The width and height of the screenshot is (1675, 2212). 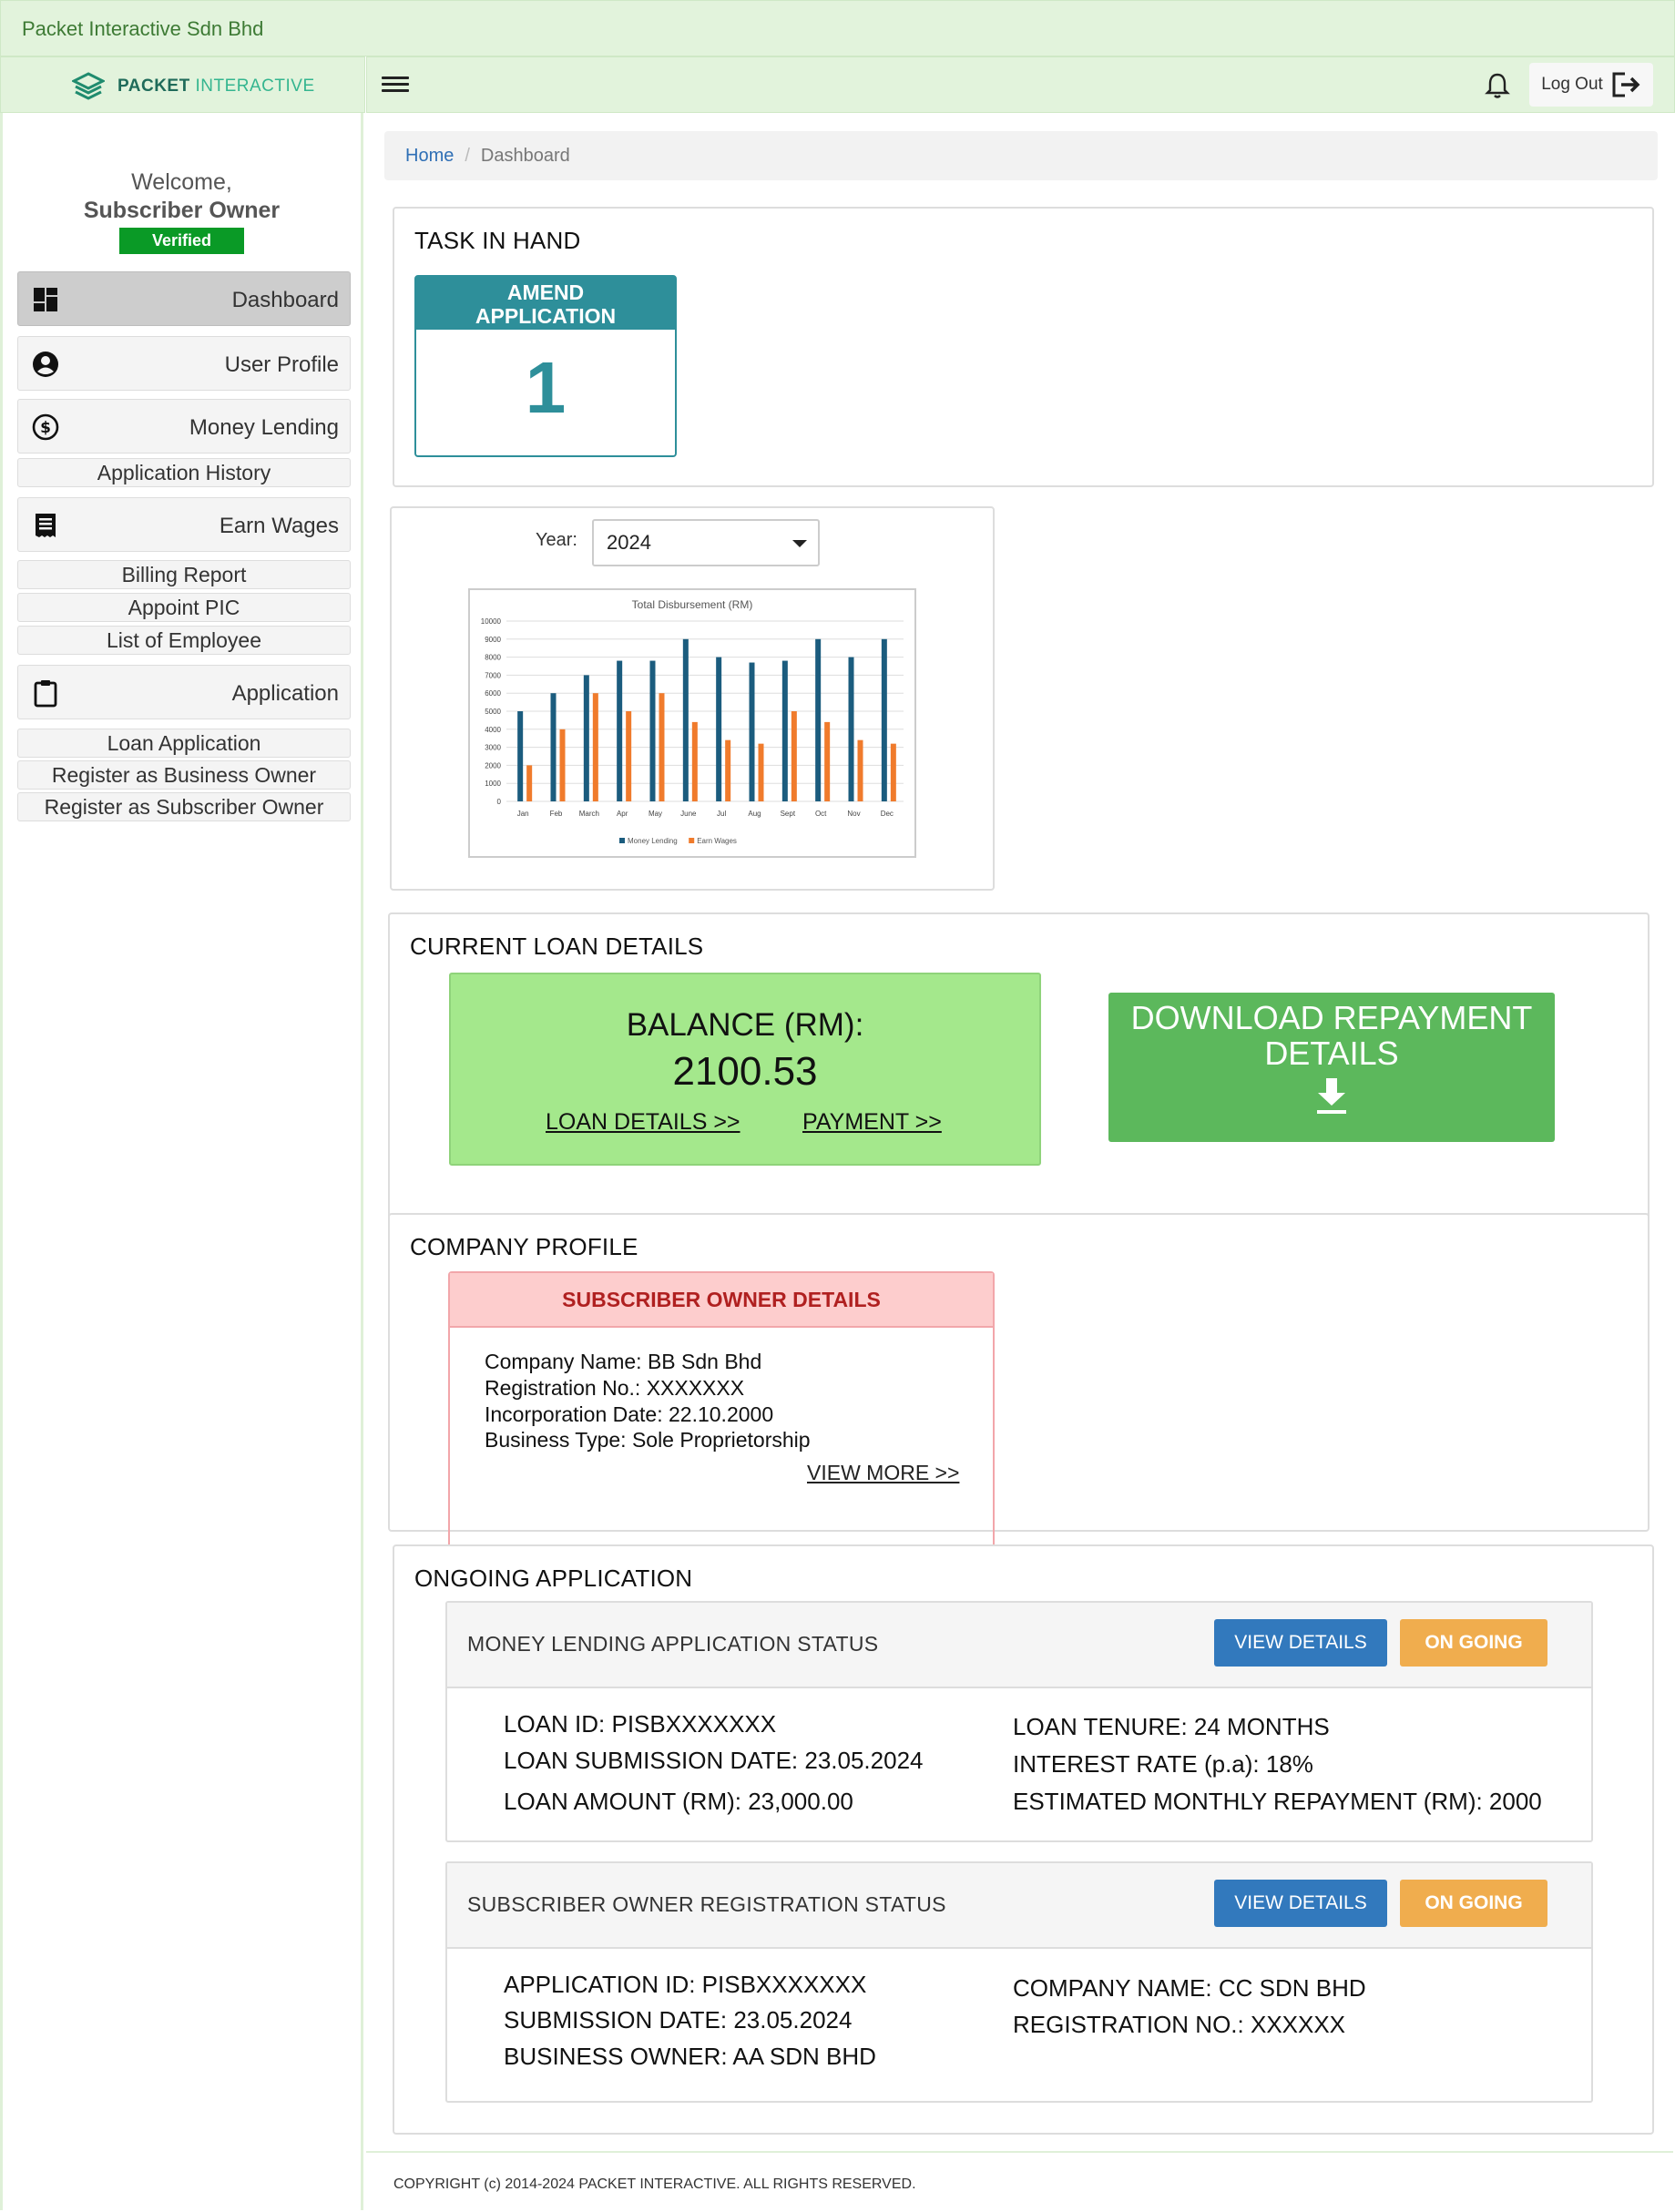 I want to click on business-owner: BUSINESS OWNER: AA SDN BHD, so click(x=690, y=2056).